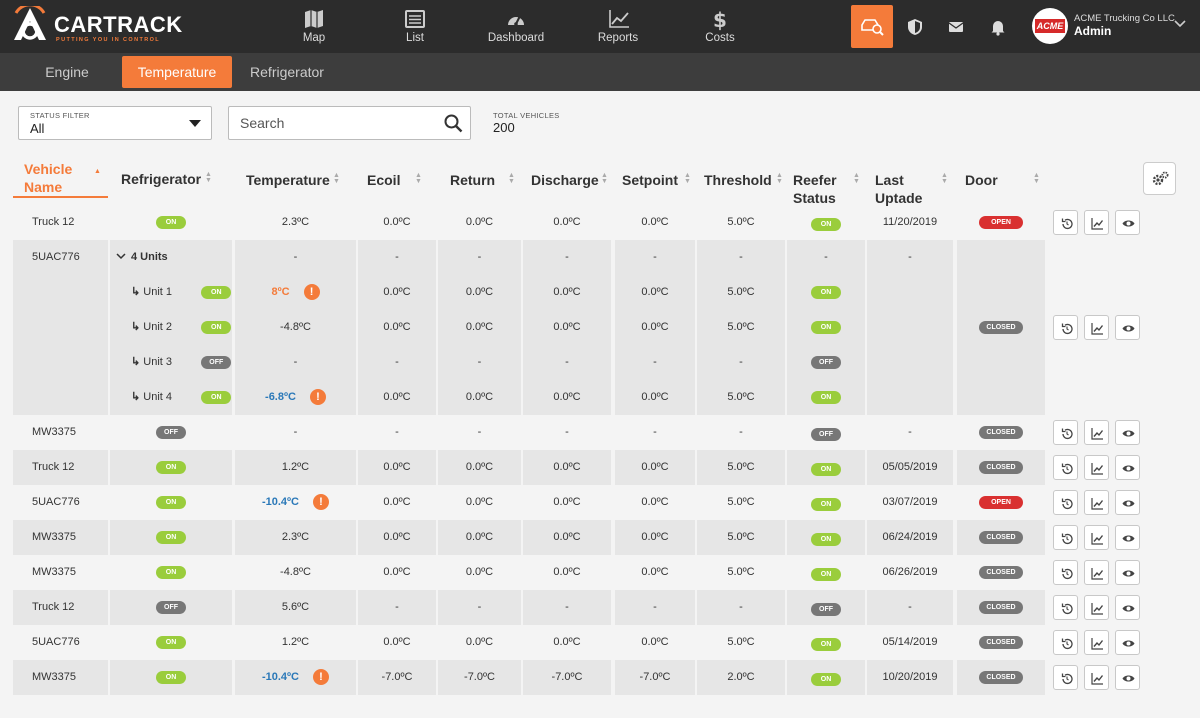  I want to click on table-row: MW3375 OFF - - - - - - OFF - CLOSED, so click(579, 432).